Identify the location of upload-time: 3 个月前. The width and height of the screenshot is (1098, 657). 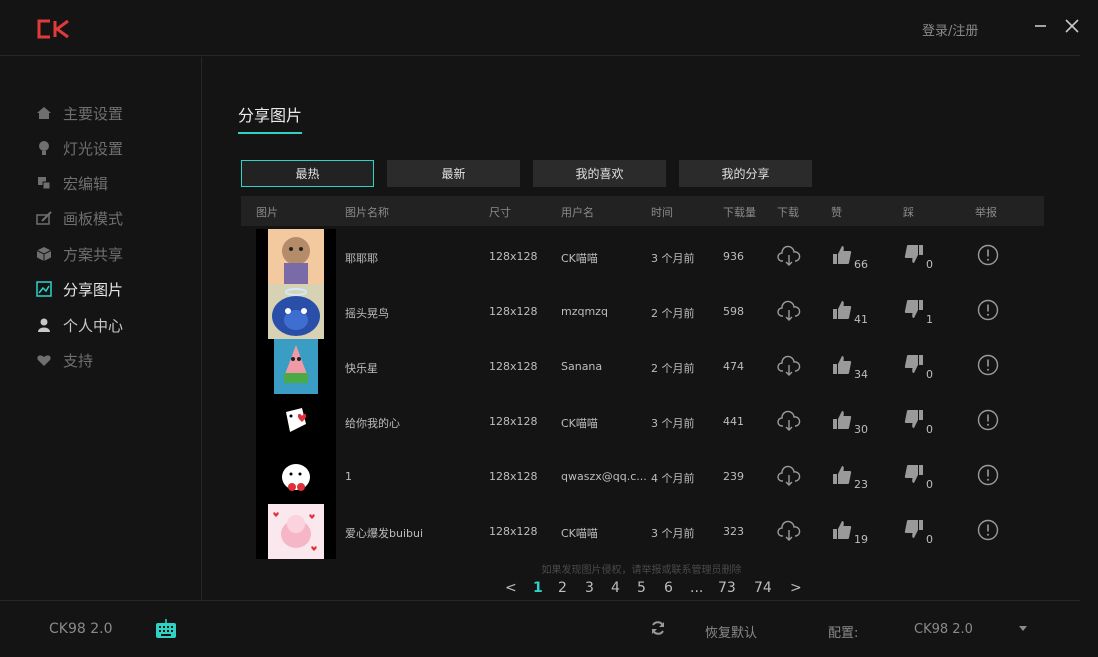
(673, 423).